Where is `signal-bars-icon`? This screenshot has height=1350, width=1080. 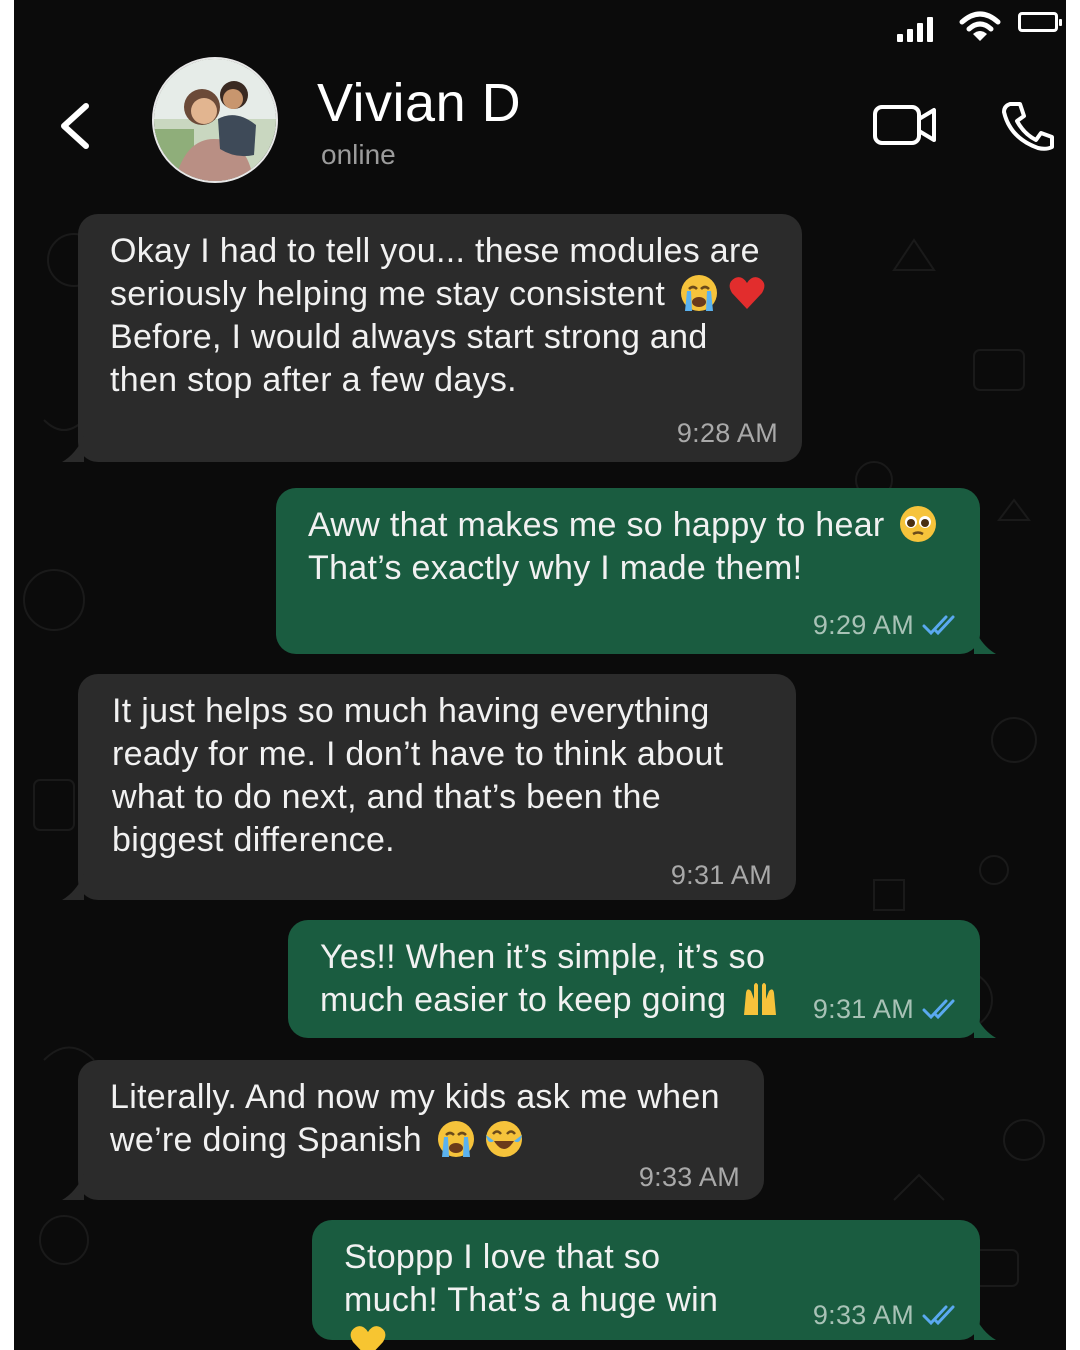
signal-bars-icon is located at coordinates (919, 28).